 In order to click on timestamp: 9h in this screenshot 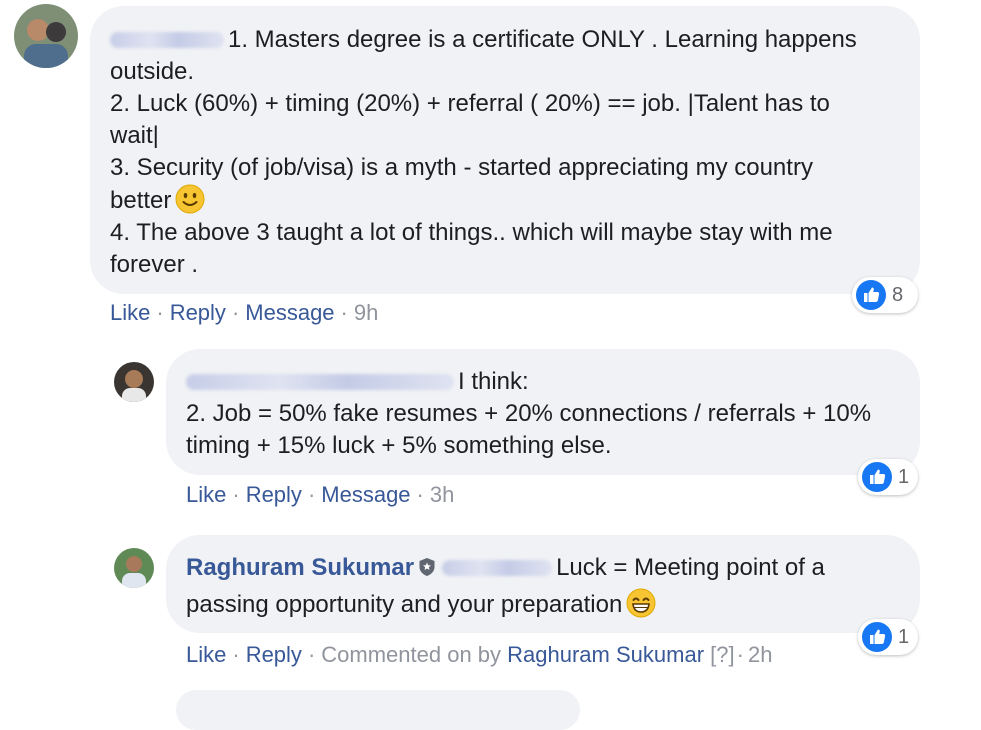, I will do `click(366, 312)`.